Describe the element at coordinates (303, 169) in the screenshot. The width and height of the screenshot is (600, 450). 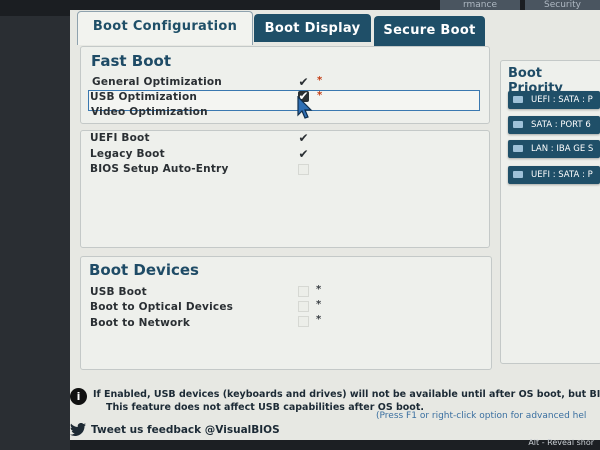
I see `bios-setup-auto-entry-checkbox` at that location.